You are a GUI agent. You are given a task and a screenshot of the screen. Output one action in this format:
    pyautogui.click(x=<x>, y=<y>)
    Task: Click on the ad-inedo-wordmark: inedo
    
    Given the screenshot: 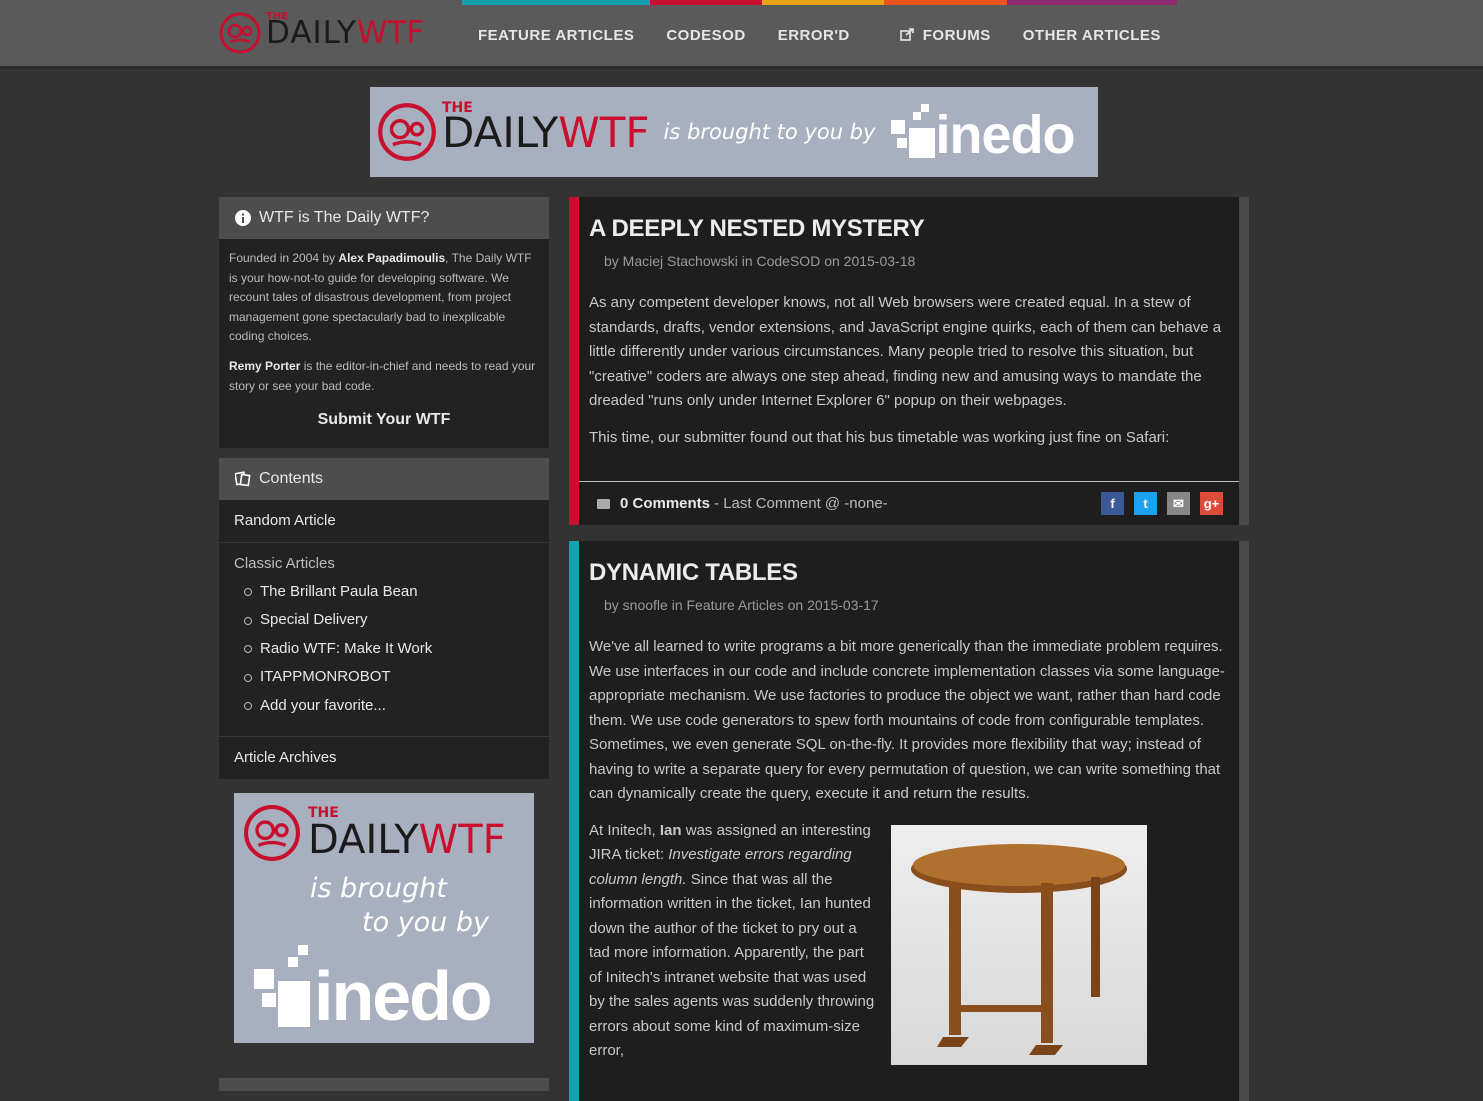 What is the action you would take?
    pyautogui.click(x=403, y=996)
    